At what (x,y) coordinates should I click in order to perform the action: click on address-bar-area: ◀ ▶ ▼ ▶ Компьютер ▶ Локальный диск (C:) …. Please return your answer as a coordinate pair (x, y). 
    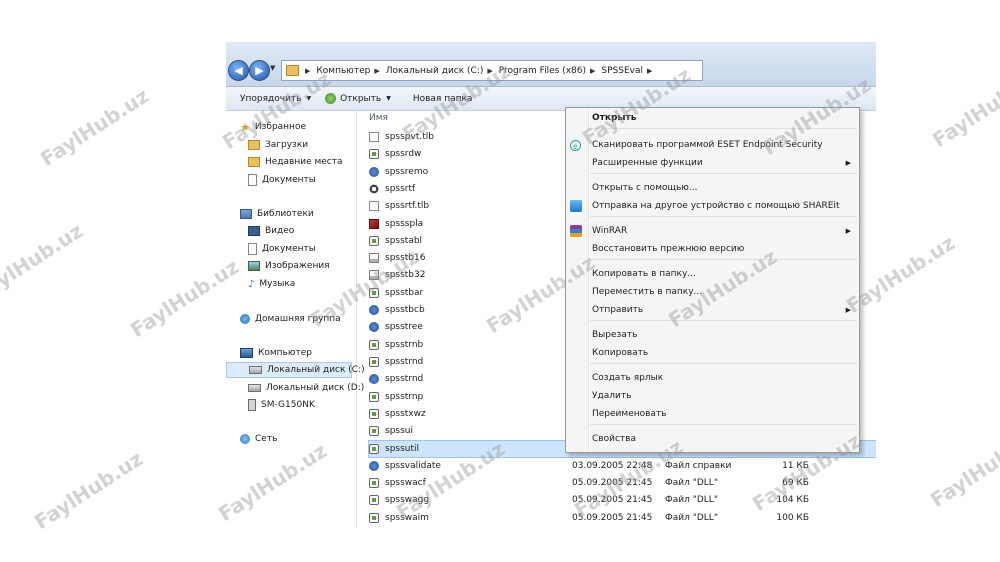
    Looking at the image, I should click on (551, 64).